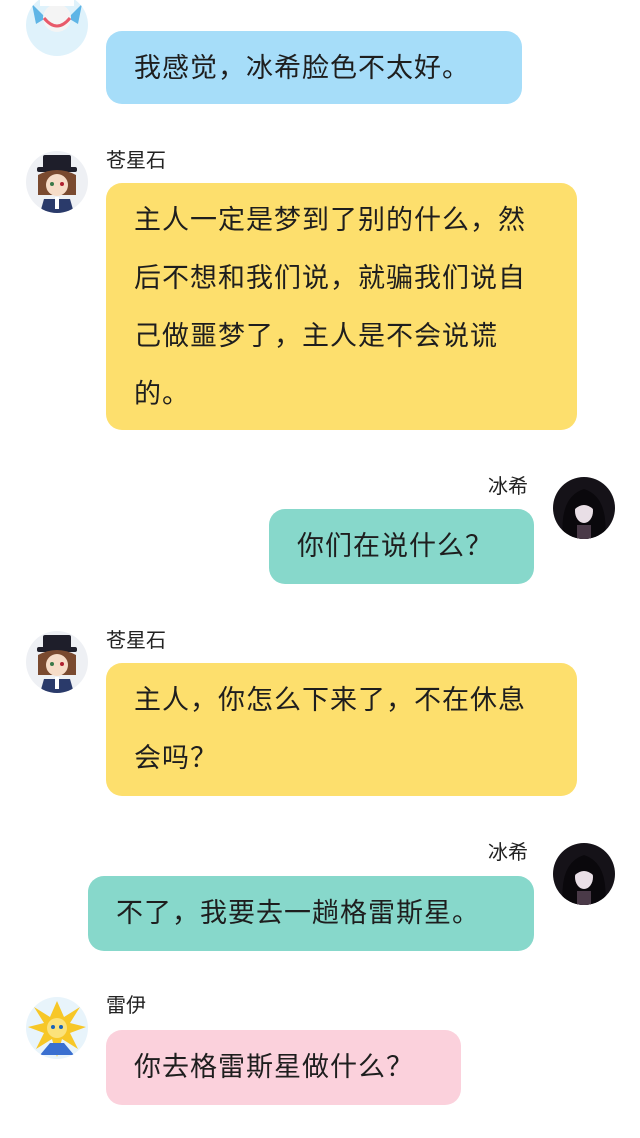 The height and width of the screenshot is (1138, 640). I want to click on sender-name: 雷伊, so click(126, 1005).